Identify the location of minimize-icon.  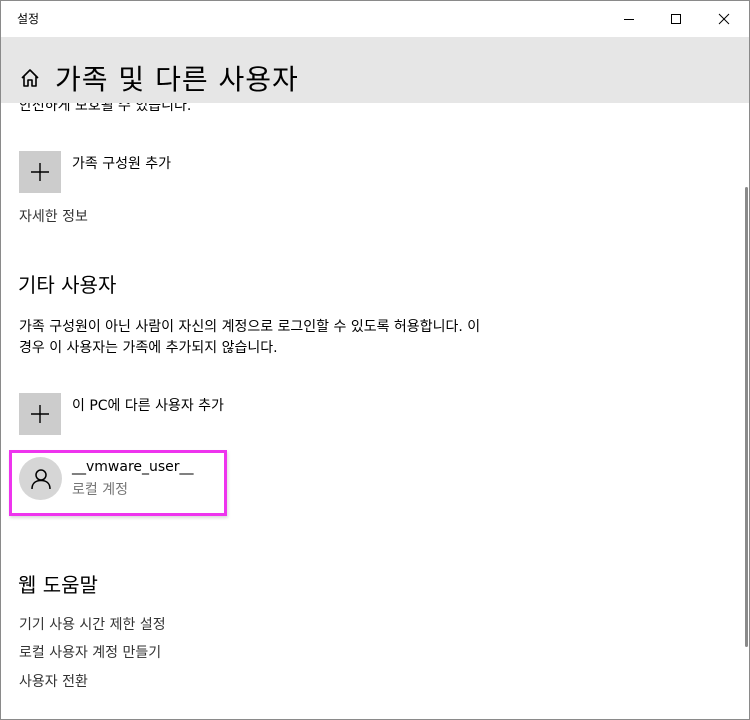
(629, 19).